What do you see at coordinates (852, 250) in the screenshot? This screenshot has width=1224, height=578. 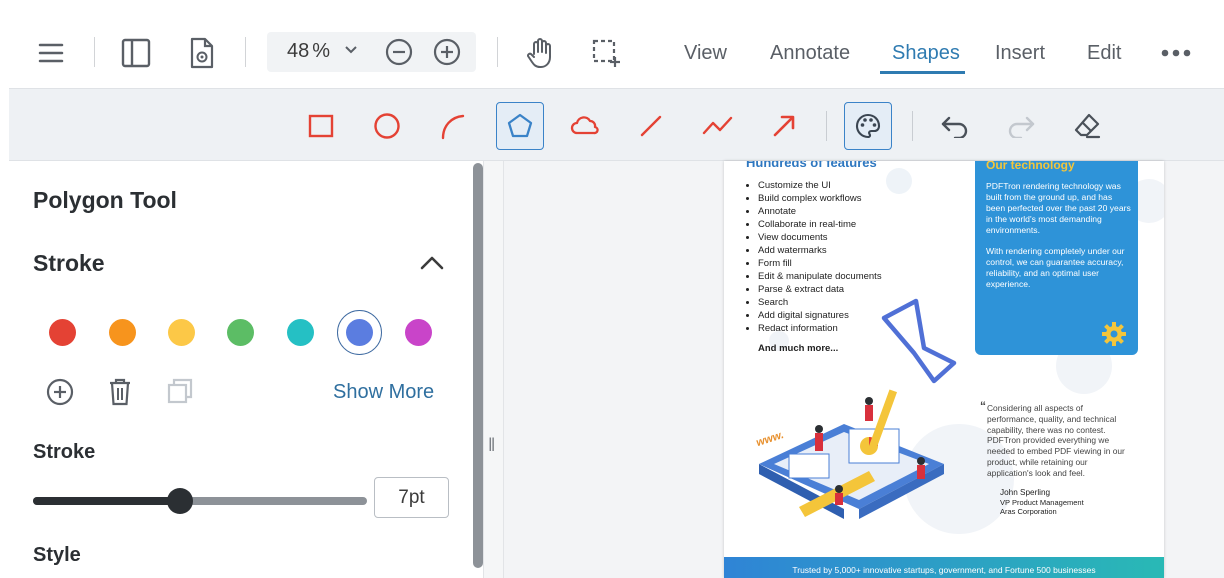 I see `list-item: Add watermarks` at bounding box center [852, 250].